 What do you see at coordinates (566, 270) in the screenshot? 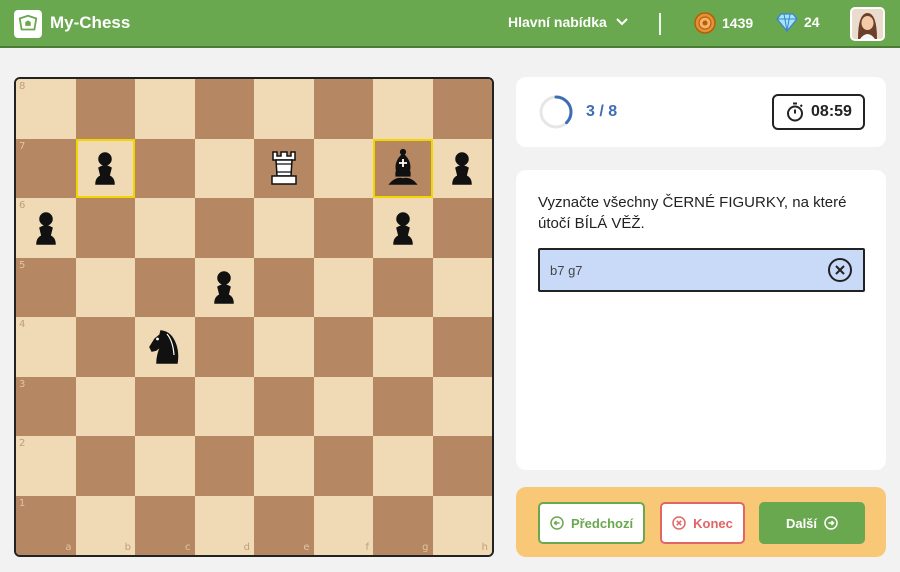
I see `answer-value: b7 g7` at bounding box center [566, 270].